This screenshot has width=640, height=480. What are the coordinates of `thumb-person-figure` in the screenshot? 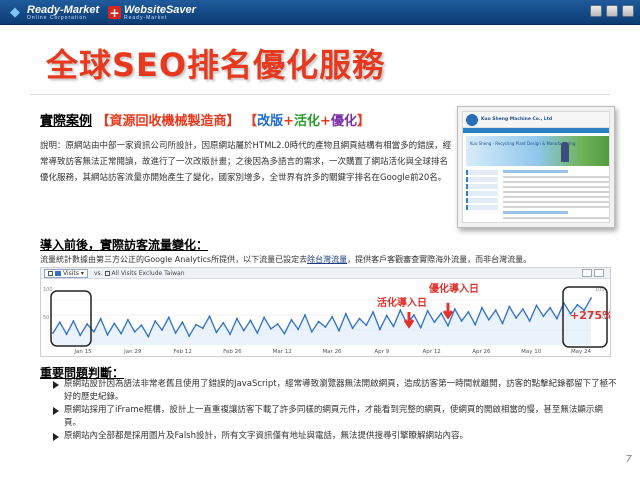 It's located at (565, 152).